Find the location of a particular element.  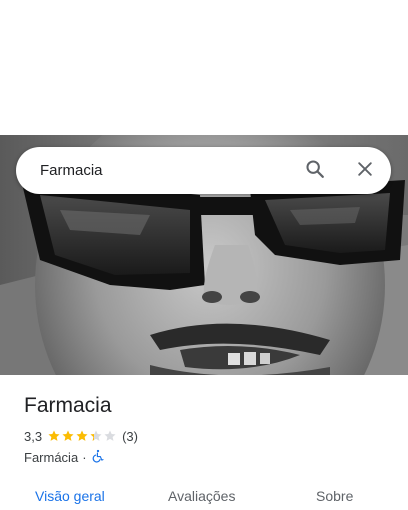

rating-row: 3,3 (3) is located at coordinates (81, 436).